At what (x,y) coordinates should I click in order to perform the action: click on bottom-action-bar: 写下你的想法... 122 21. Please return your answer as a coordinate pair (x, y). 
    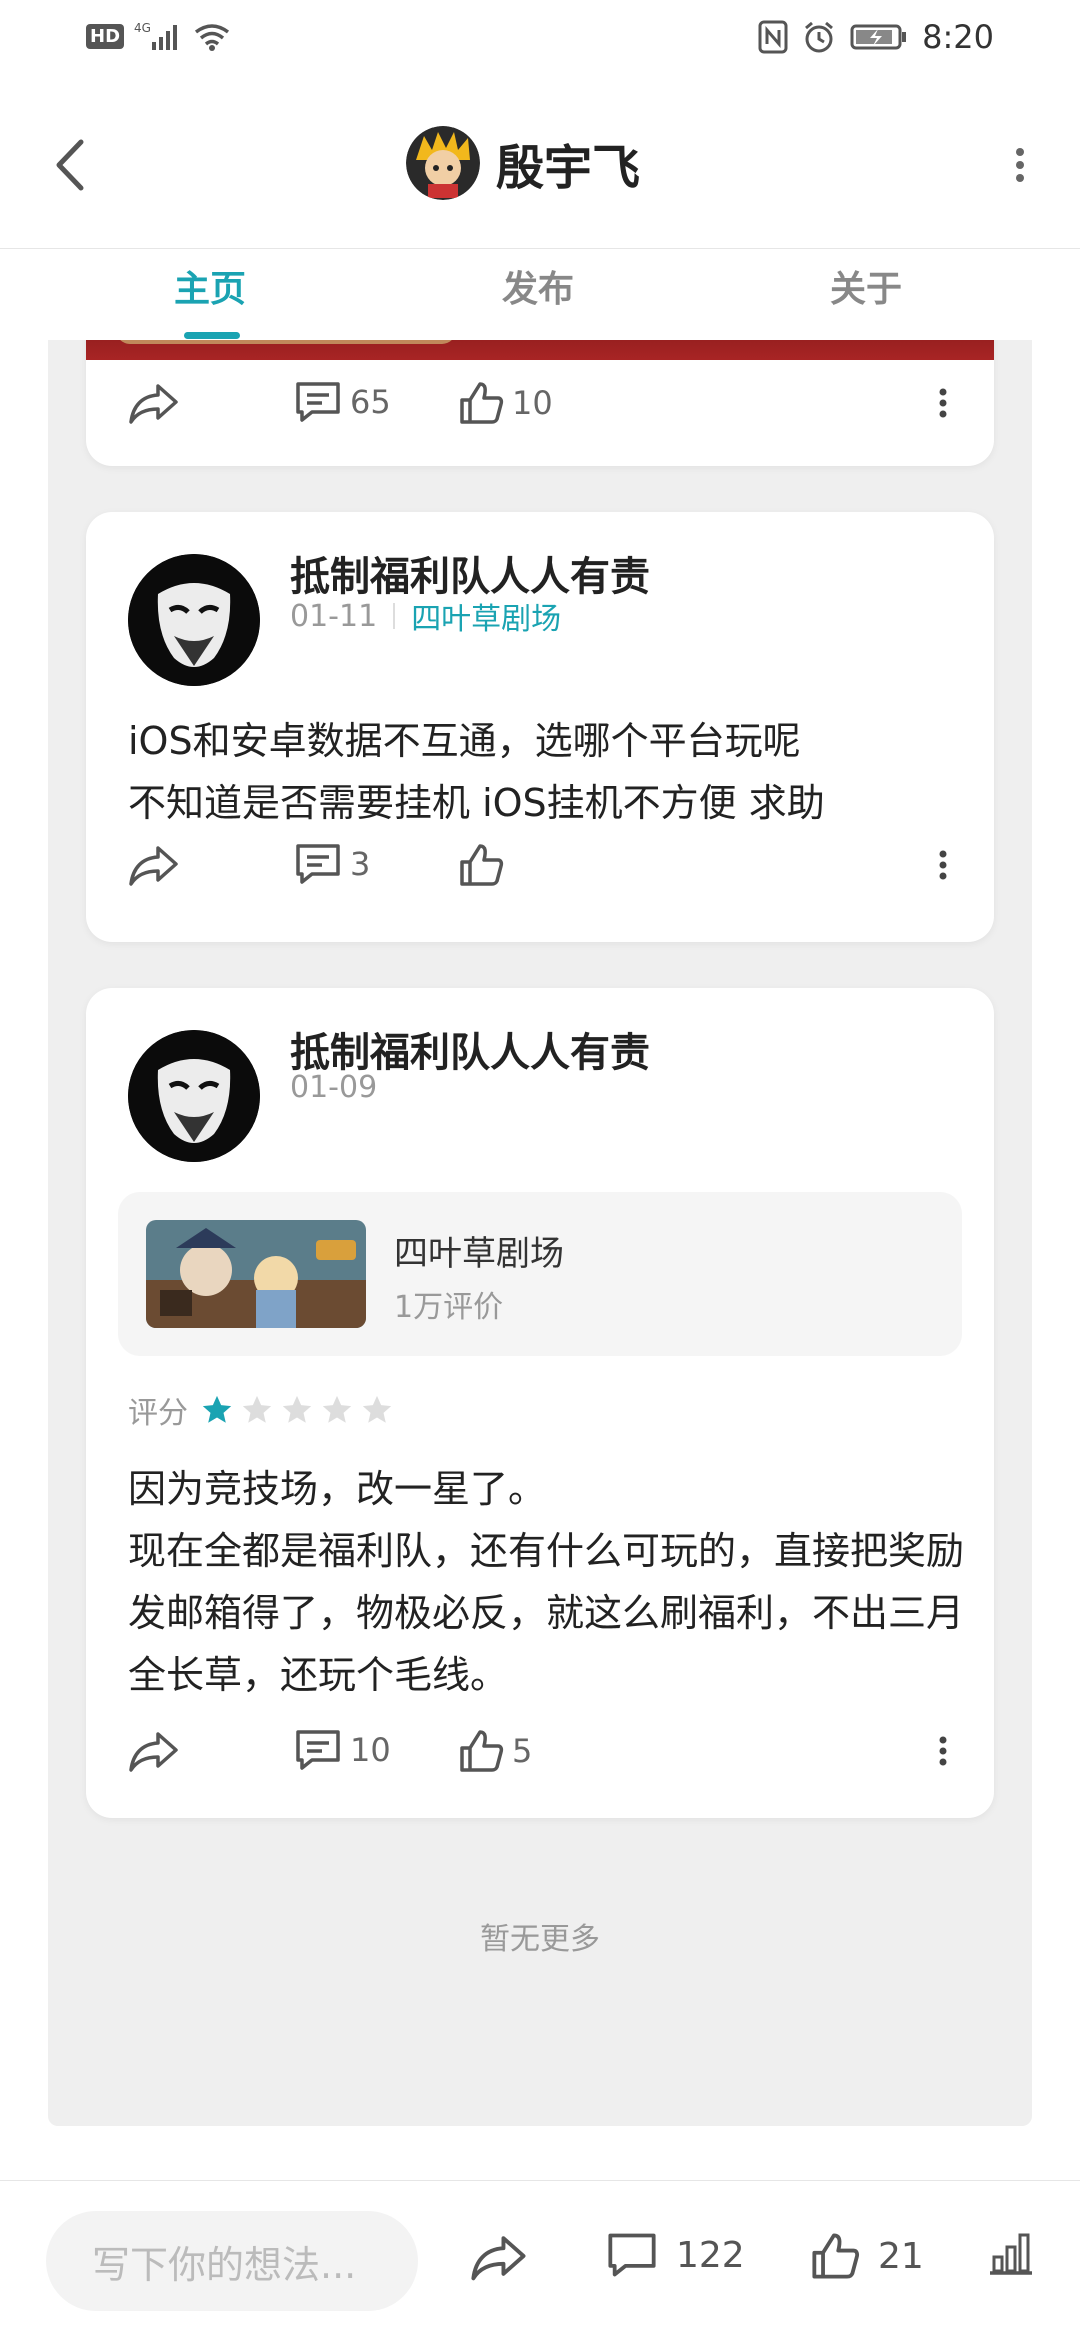
    Looking at the image, I should click on (540, 2260).